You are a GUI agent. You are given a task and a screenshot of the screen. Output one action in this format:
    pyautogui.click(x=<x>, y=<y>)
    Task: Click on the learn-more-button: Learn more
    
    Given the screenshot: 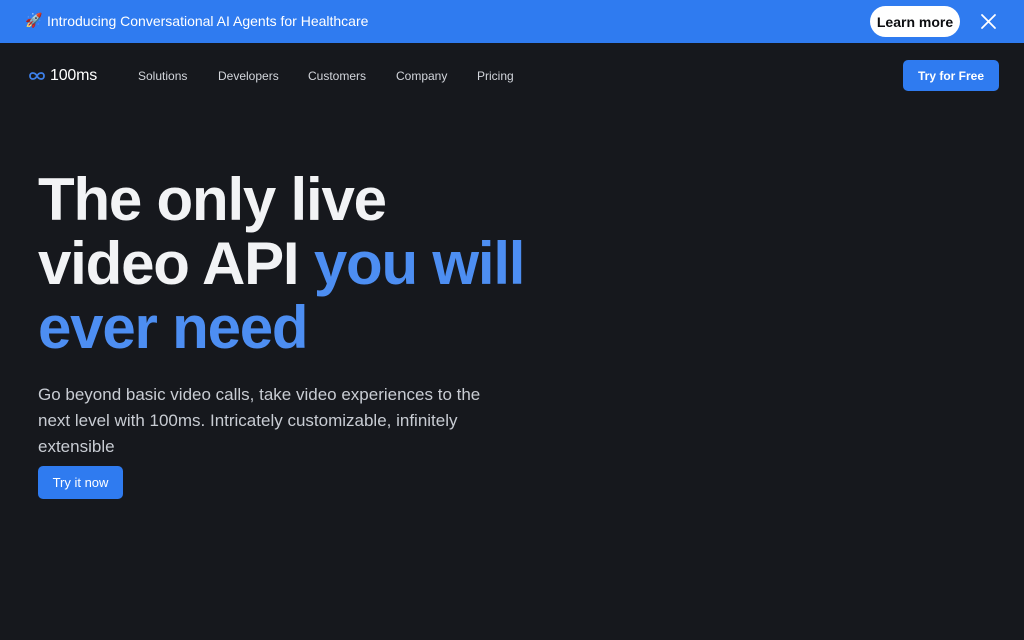 What is the action you would take?
    pyautogui.click(x=915, y=21)
    